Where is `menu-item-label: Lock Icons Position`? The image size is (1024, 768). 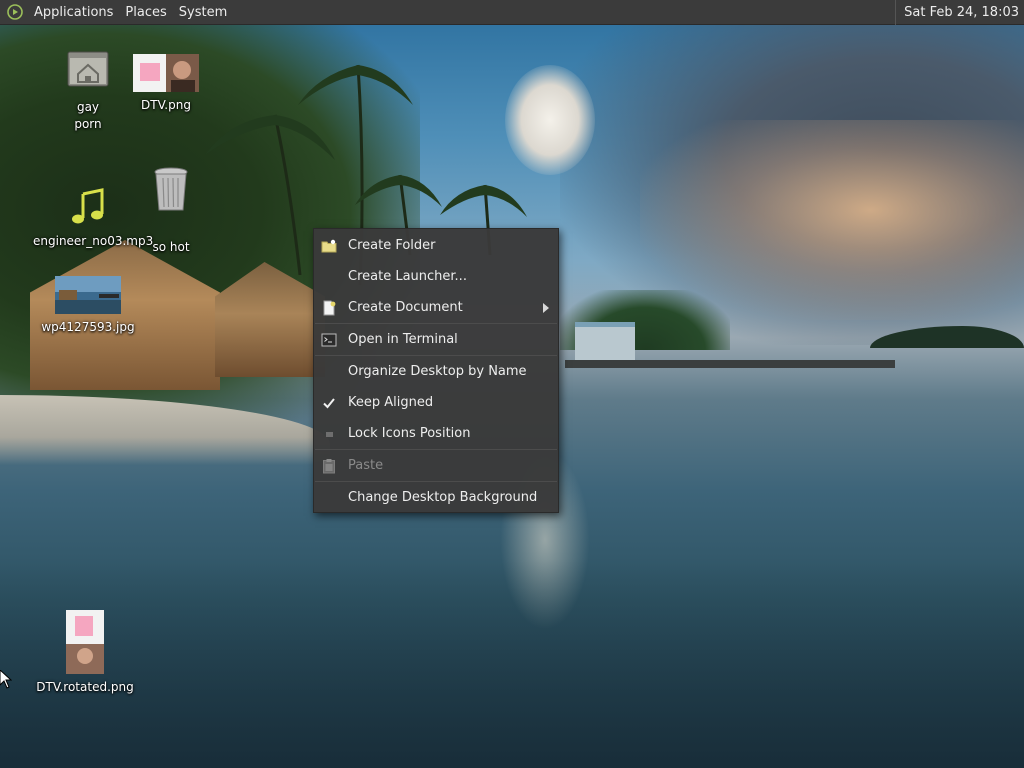 menu-item-label: Lock Icons Position is located at coordinates (409, 433).